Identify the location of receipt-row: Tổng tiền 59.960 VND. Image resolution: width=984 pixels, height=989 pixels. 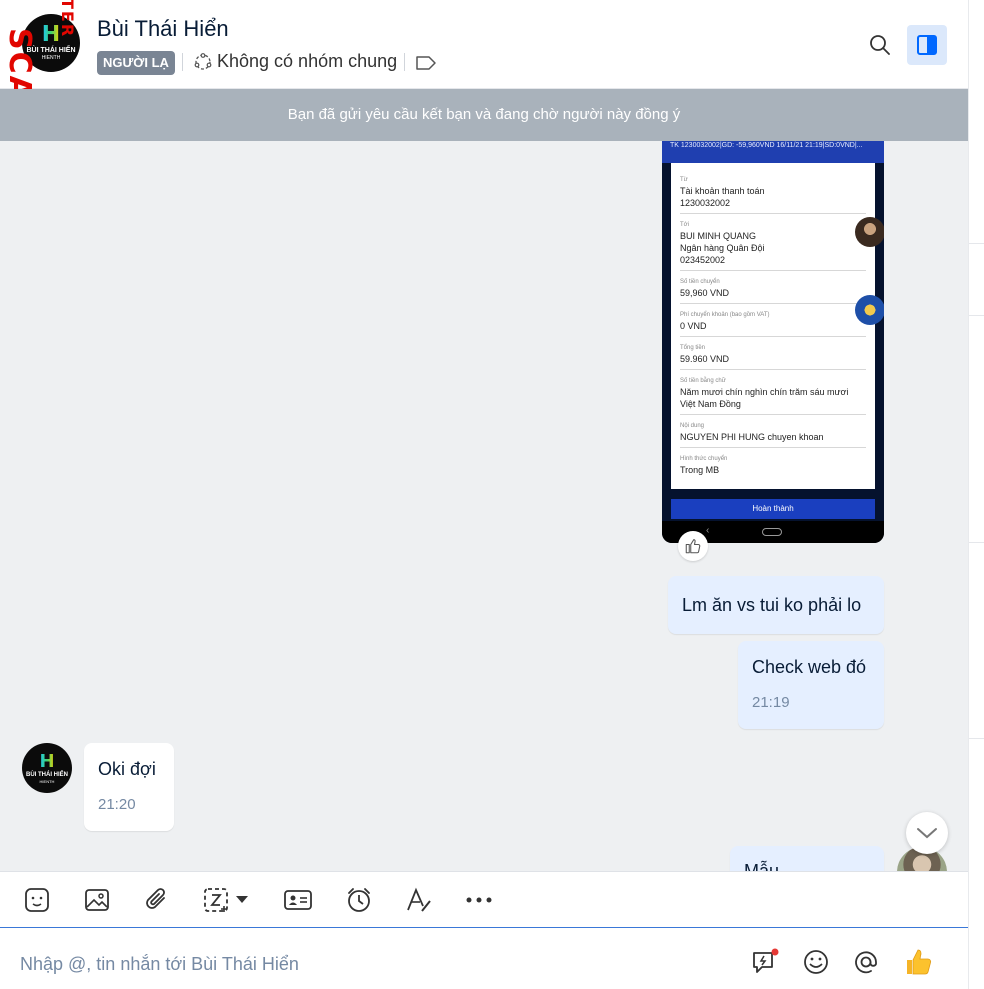
(773, 355).